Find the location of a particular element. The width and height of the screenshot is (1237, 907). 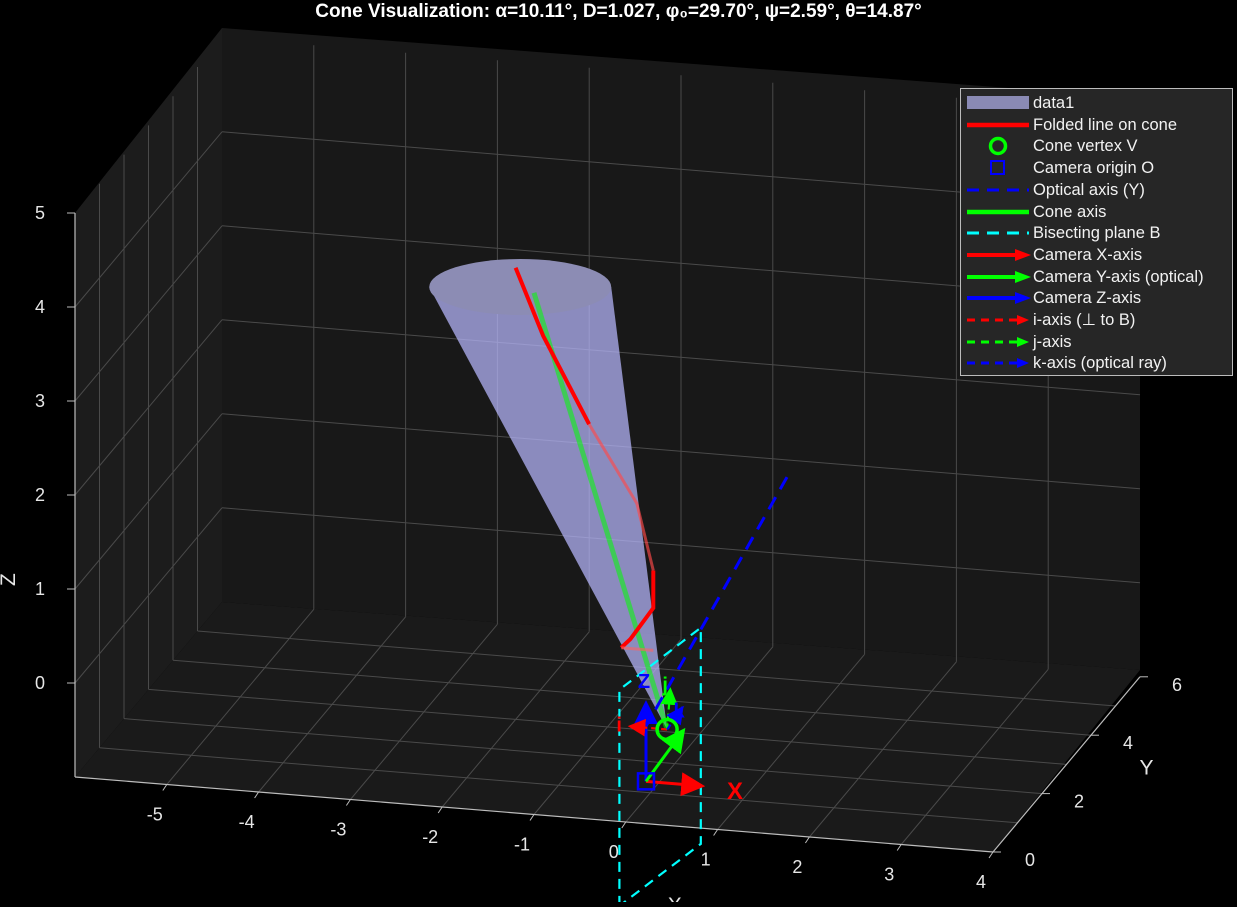

legend-label: Optical axis (Y) is located at coordinates (1089, 189).